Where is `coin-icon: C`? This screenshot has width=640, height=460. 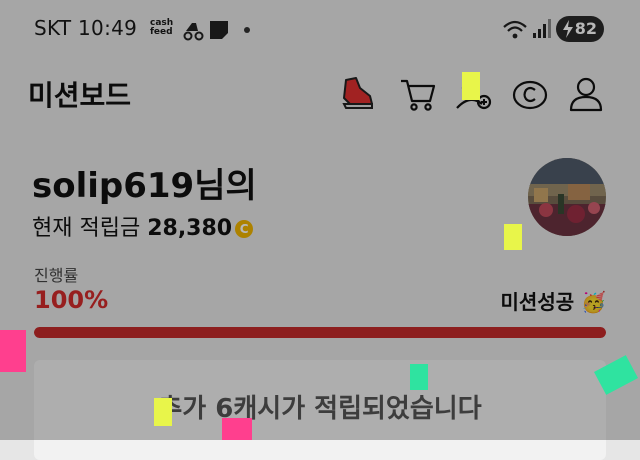
coin-icon: C is located at coordinates (244, 229).